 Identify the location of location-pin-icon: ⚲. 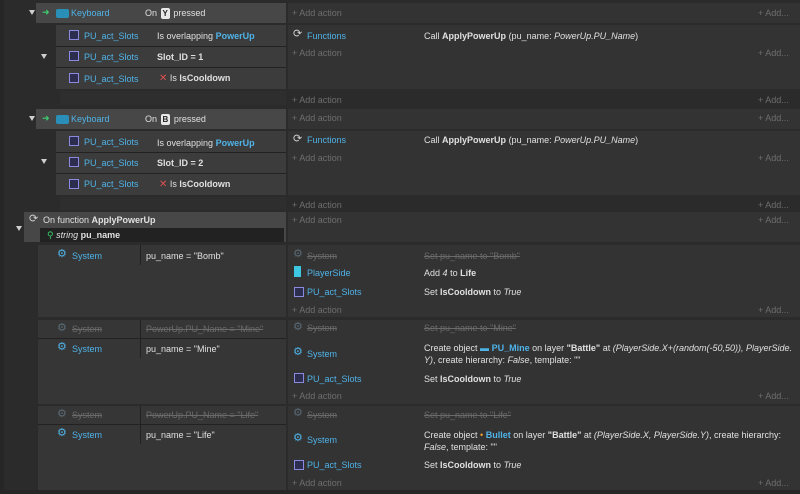
(50, 235).